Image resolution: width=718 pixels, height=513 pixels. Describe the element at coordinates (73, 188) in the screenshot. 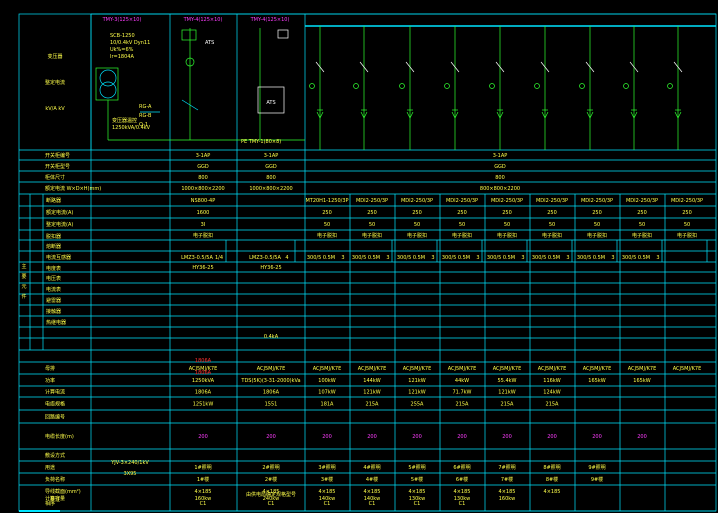

I see `row-label: 额定电流 W×D×H(mm)` at that location.